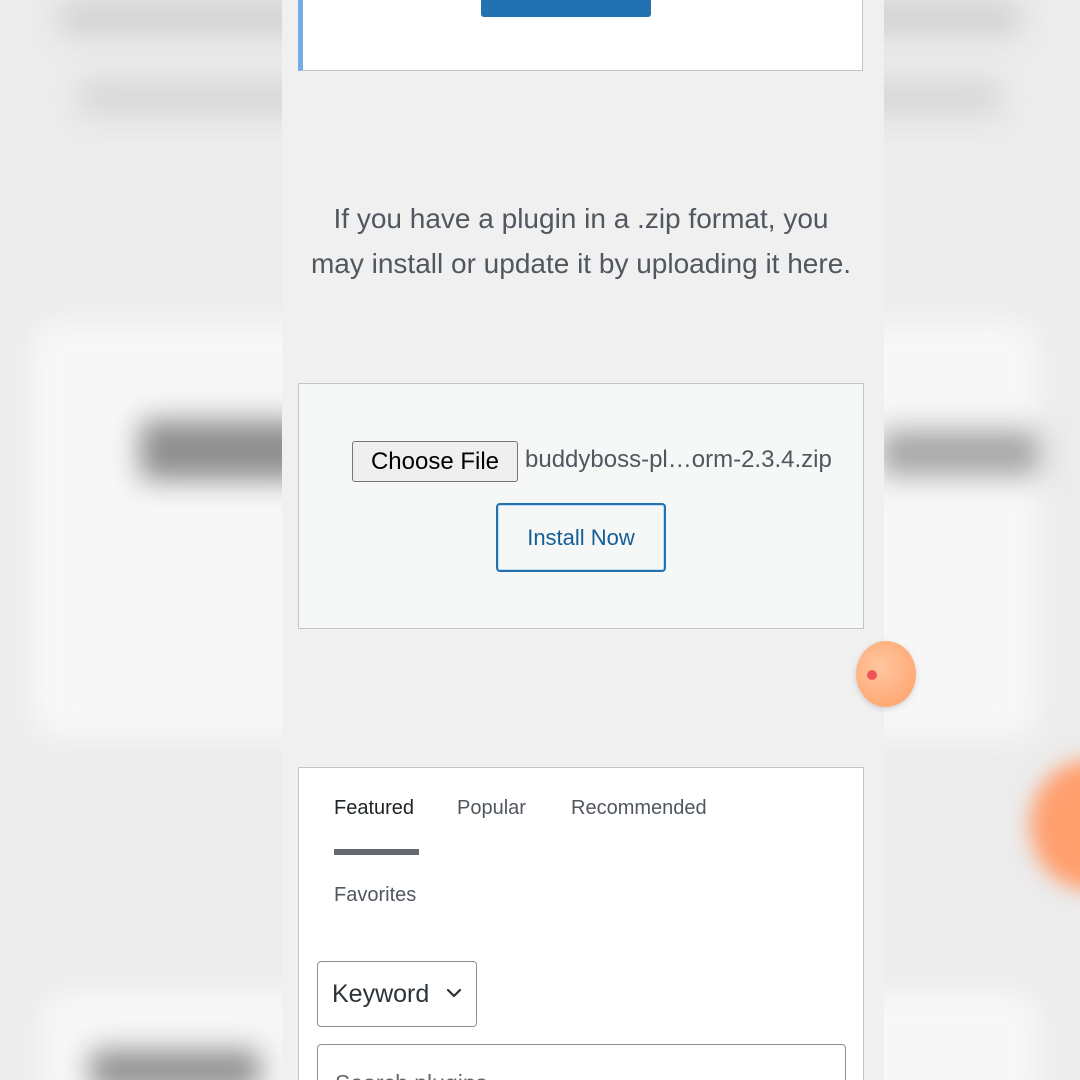 The width and height of the screenshot is (1080, 1080). I want to click on chevron-down-icon, so click(454, 993).